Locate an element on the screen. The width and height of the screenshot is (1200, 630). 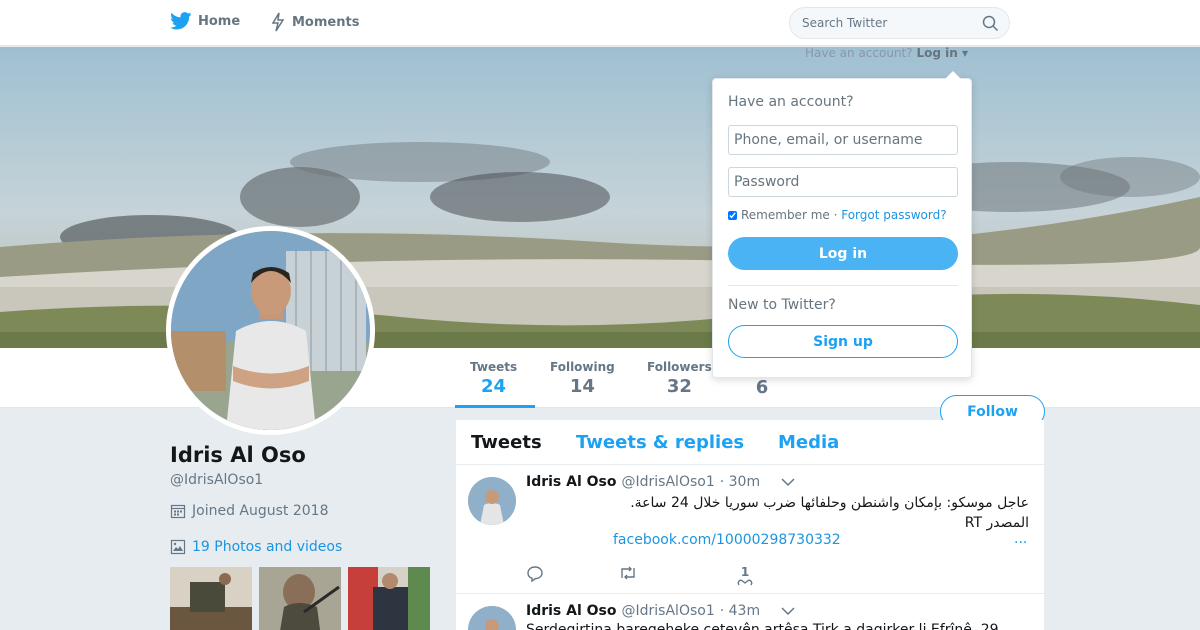
heart-icon is located at coordinates (745, 582).